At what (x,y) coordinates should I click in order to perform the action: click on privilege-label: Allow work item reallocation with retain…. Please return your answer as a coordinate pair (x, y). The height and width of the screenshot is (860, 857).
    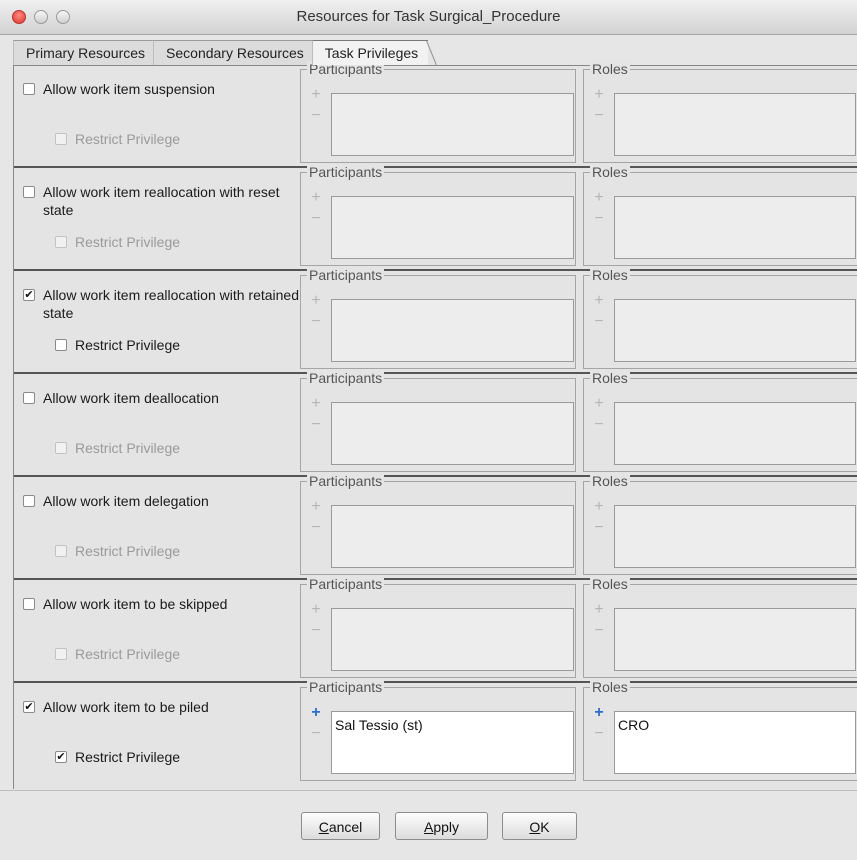
    Looking at the image, I should click on (171, 304).